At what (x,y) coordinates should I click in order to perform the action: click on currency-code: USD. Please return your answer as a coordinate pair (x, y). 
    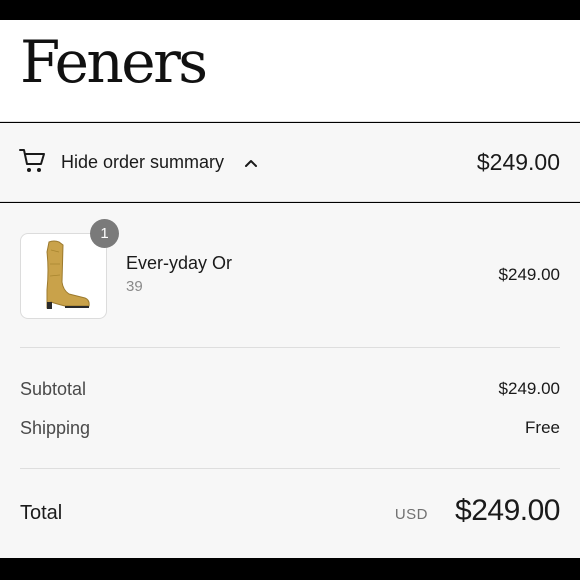
    Looking at the image, I should click on (411, 514).